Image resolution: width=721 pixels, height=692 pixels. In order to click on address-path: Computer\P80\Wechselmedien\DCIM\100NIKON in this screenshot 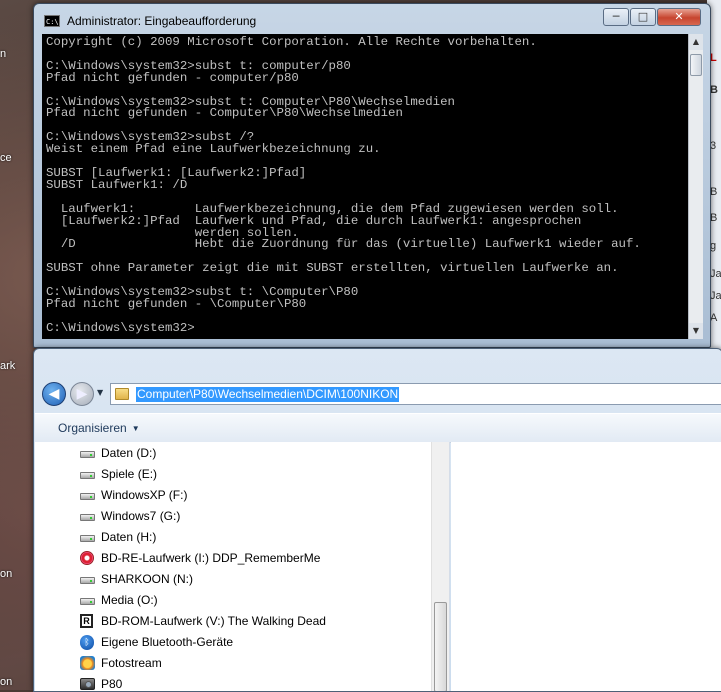, I will do `click(268, 394)`.